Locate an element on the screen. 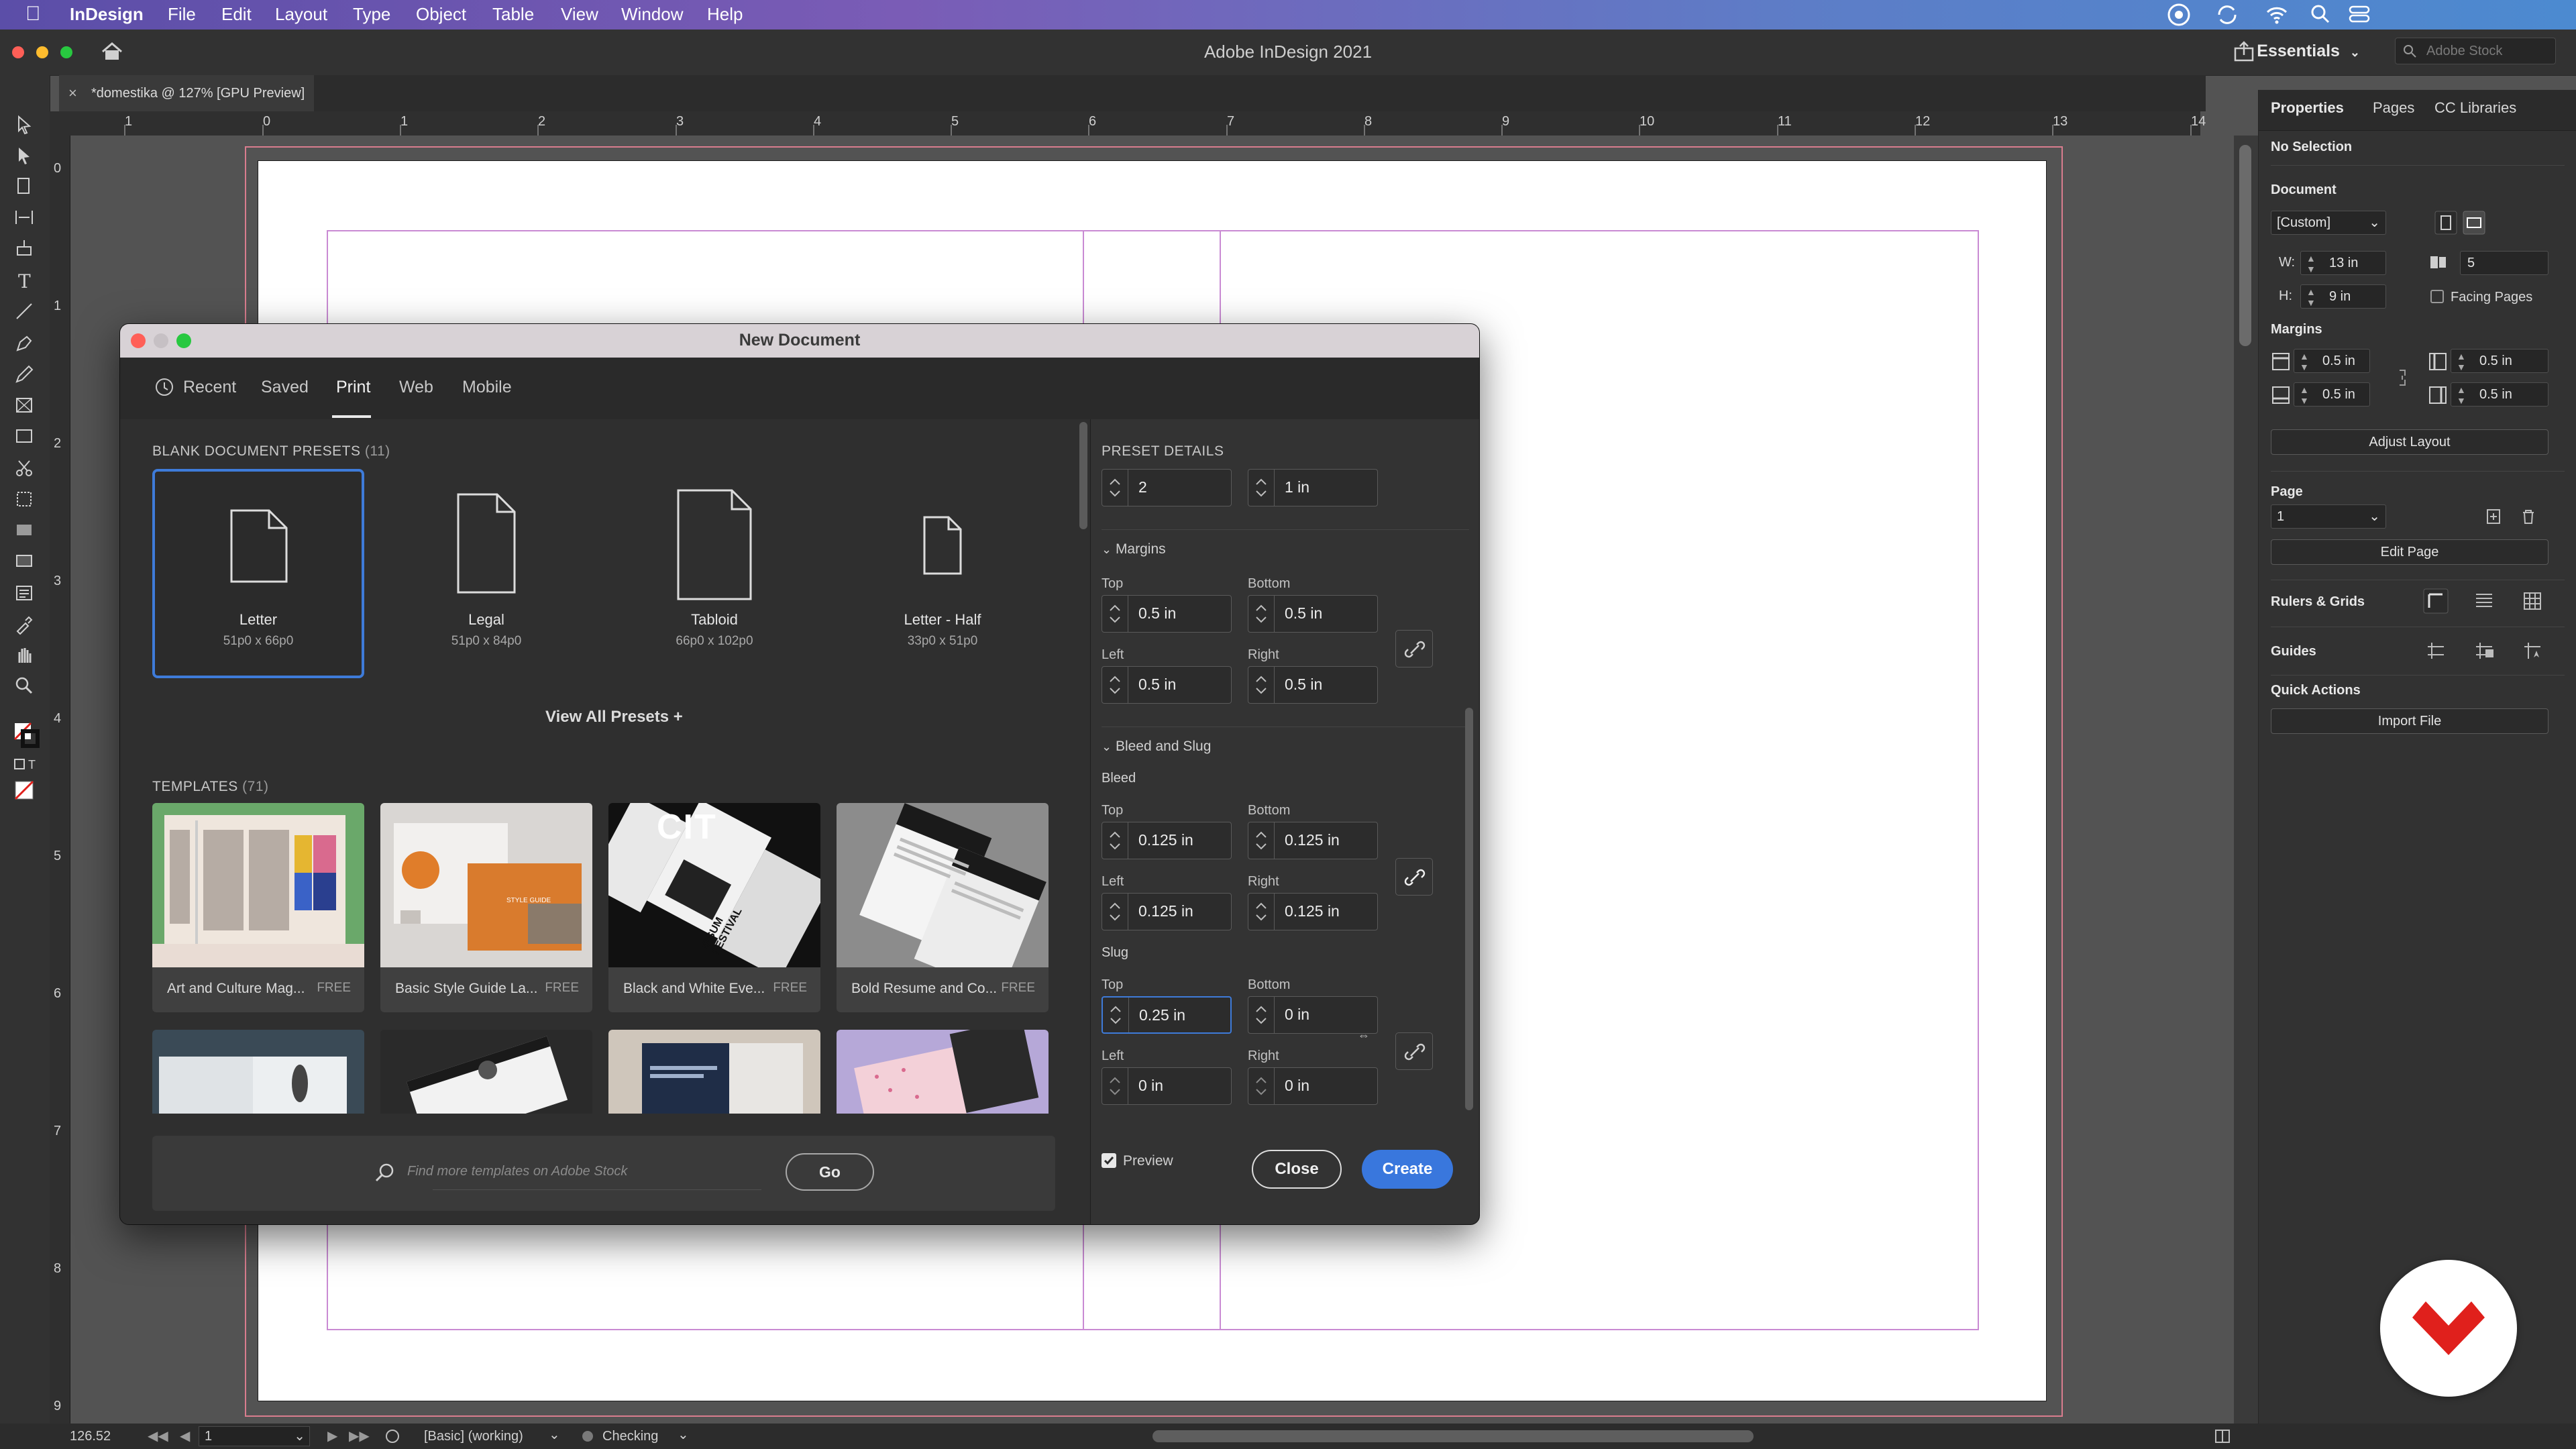 Image resolution: width=2576 pixels, height=1449 pixels. rectangle-tool-icon is located at coordinates (24, 436).